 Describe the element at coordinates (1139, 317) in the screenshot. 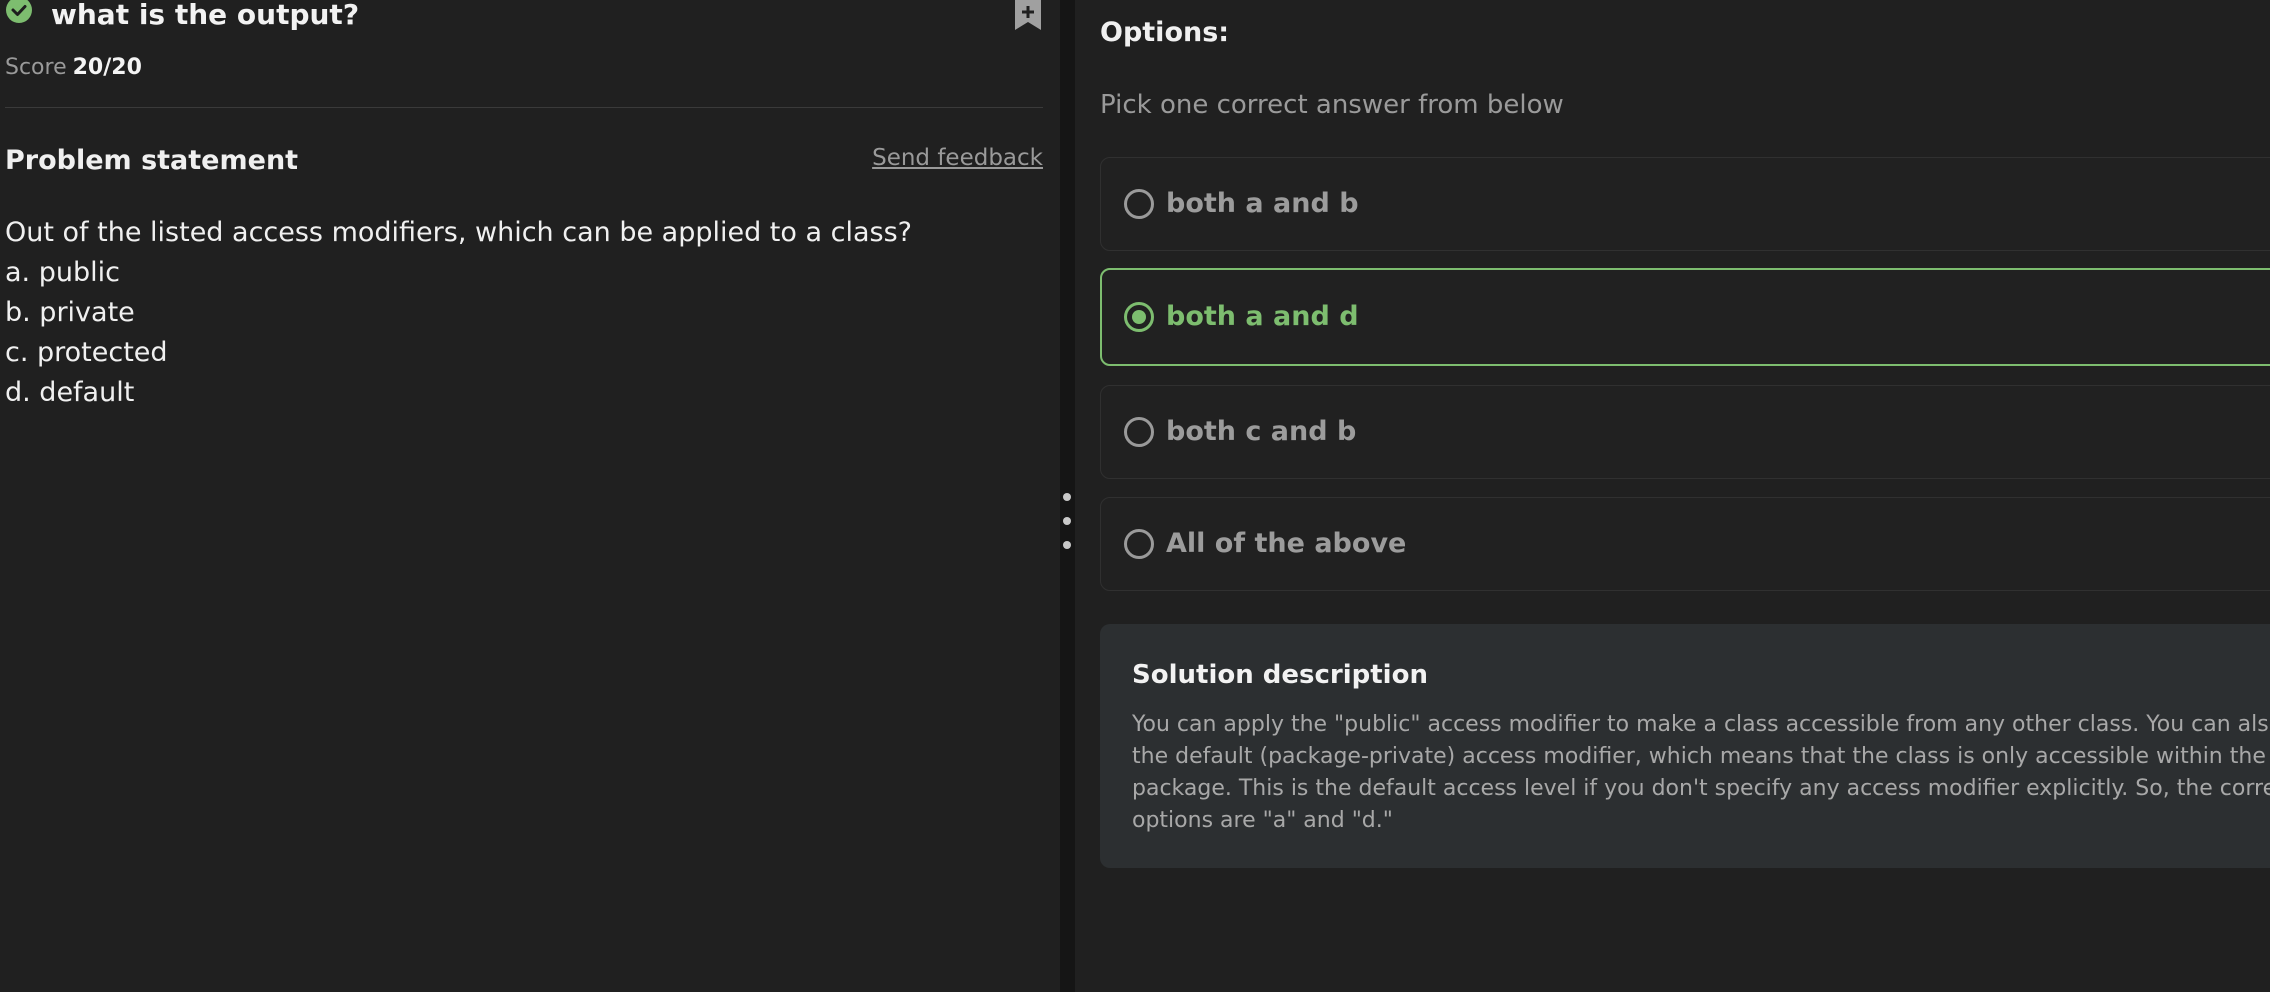

I see `radio-selected-icon` at that location.